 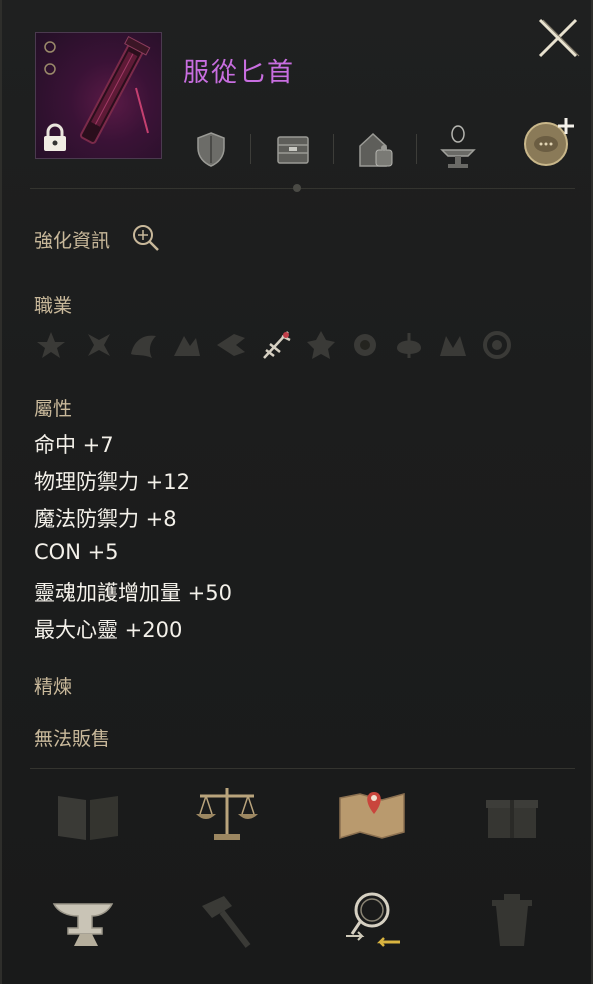 What do you see at coordinates (108, 630) in the screenshot?
I see `attribute-line: 最大心靈 +200` at bounding box center [108, 630].